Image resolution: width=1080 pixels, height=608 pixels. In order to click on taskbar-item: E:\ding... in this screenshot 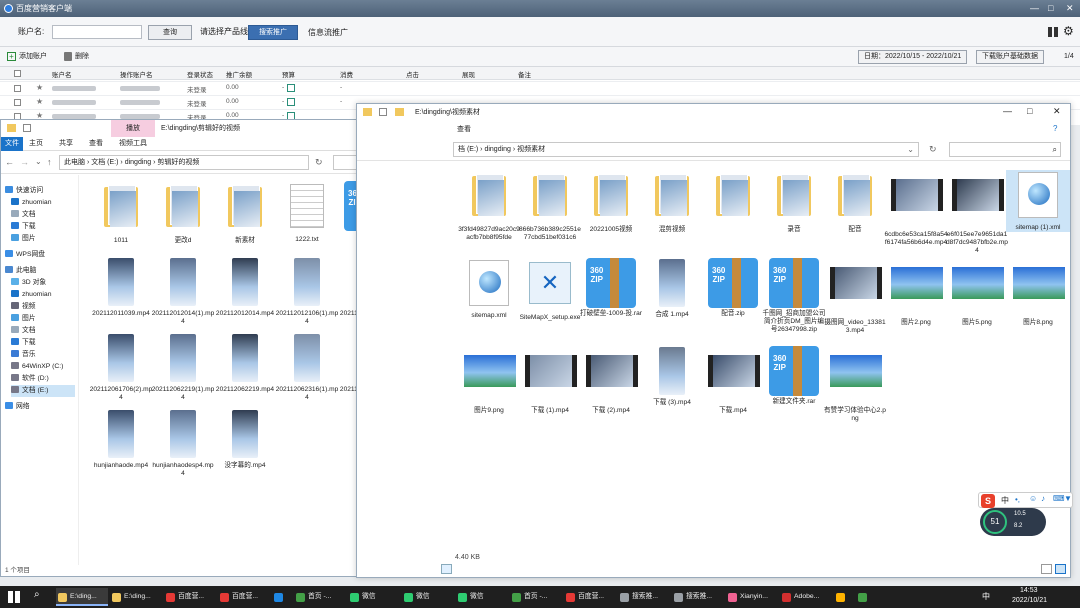, I will do `click(136, 597)`.